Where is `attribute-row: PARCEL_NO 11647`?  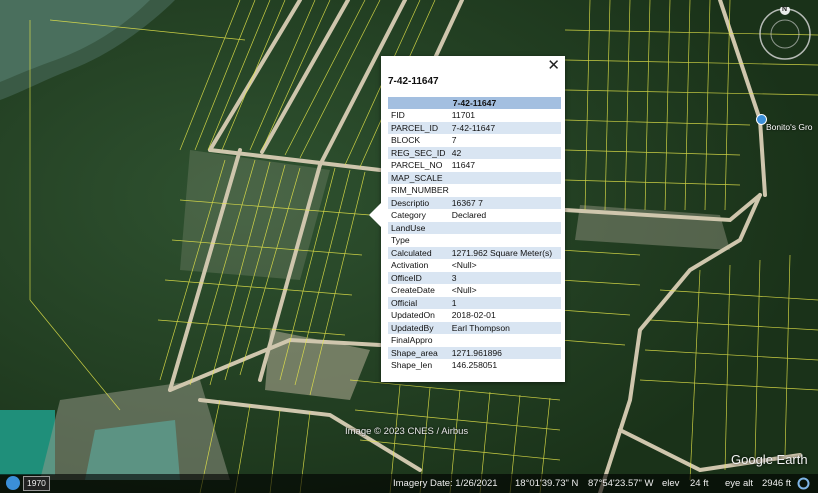 attribute-row: PARCEL_NO 11647 is located at coordinates (474, 165).